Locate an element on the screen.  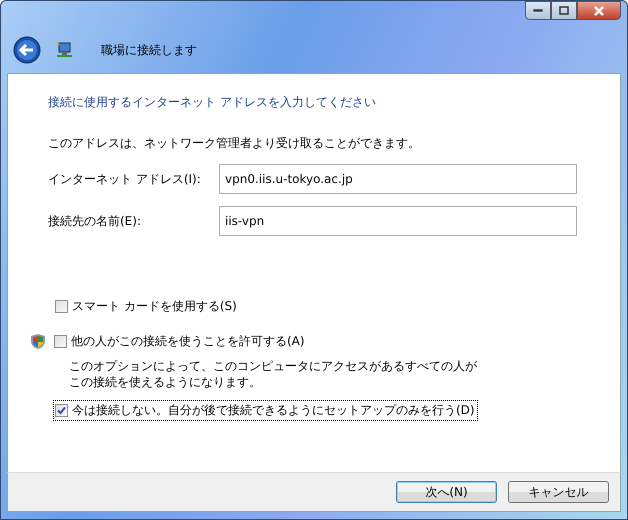
option-description: この接続を使えるようになります。 is located at coordinates (165, 382).